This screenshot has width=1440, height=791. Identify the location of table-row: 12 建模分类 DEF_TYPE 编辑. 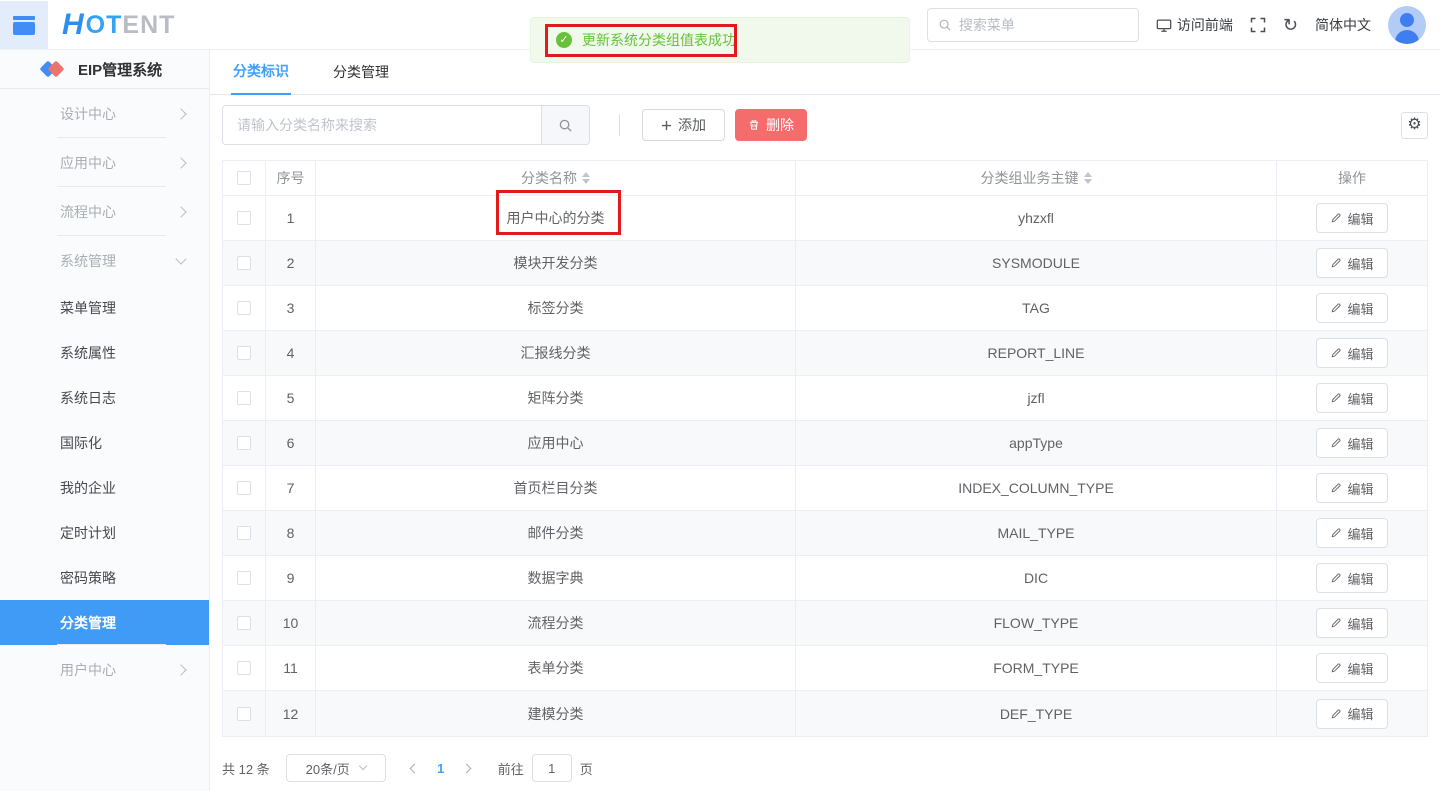
(825, 713).